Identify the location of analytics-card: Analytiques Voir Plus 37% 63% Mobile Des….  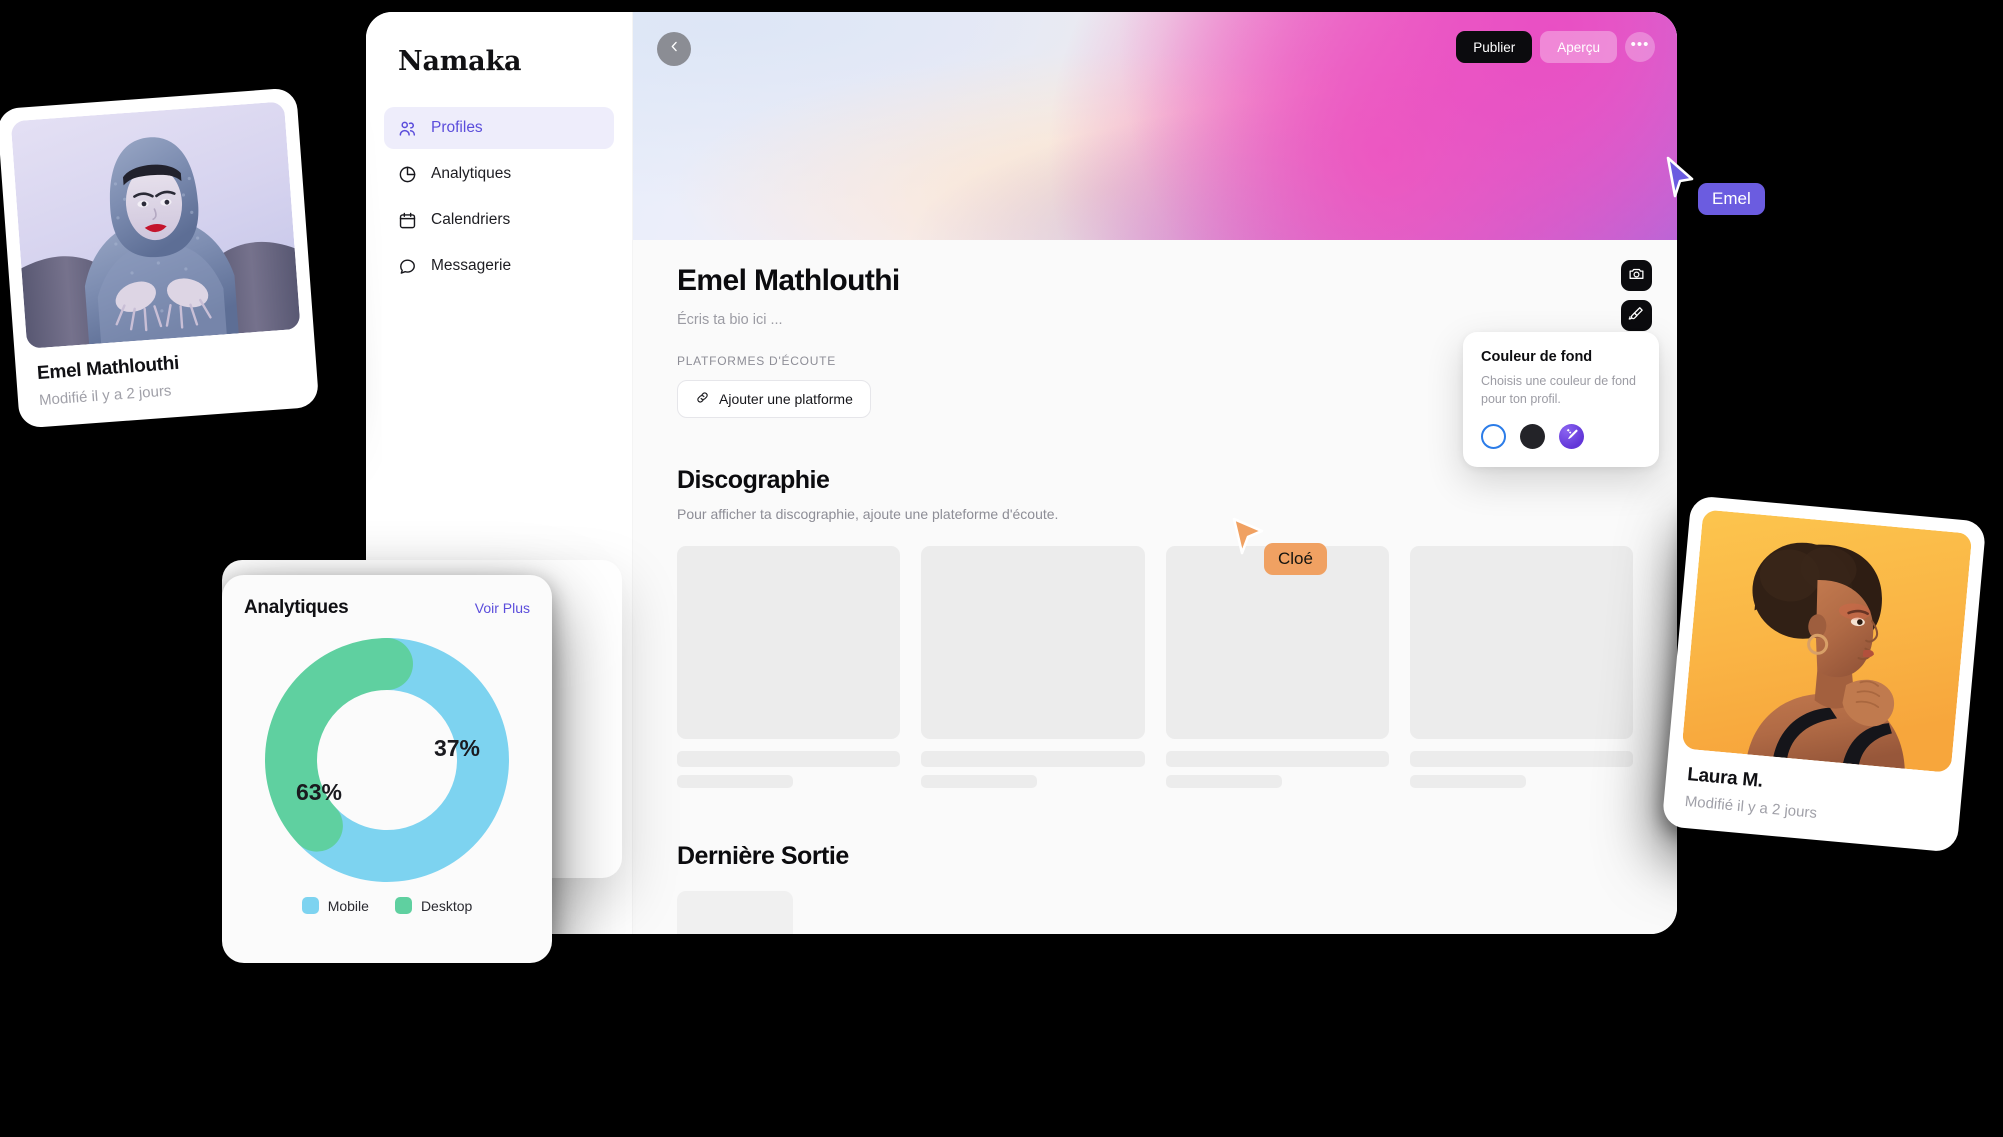
(387, 769).